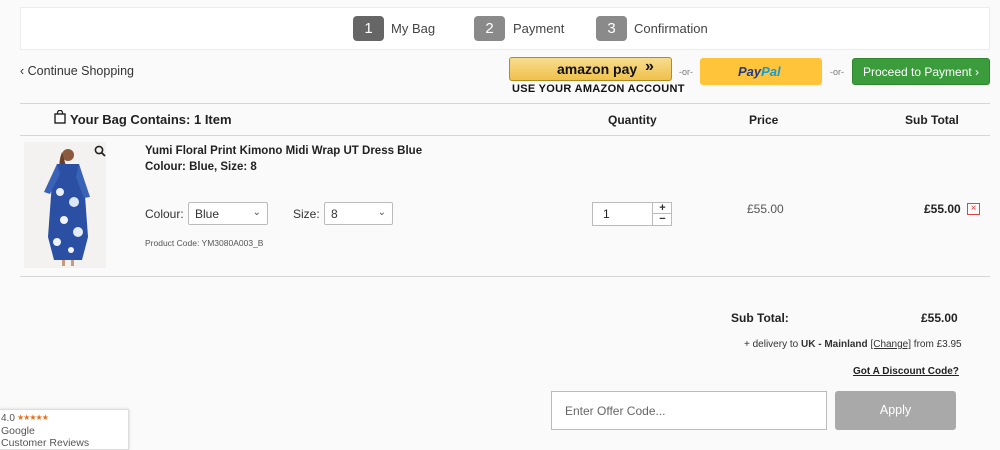 The height and width of the screenshot is (450, 1000). I want to click on paypal-logo: PayPal, so click(759, 71).